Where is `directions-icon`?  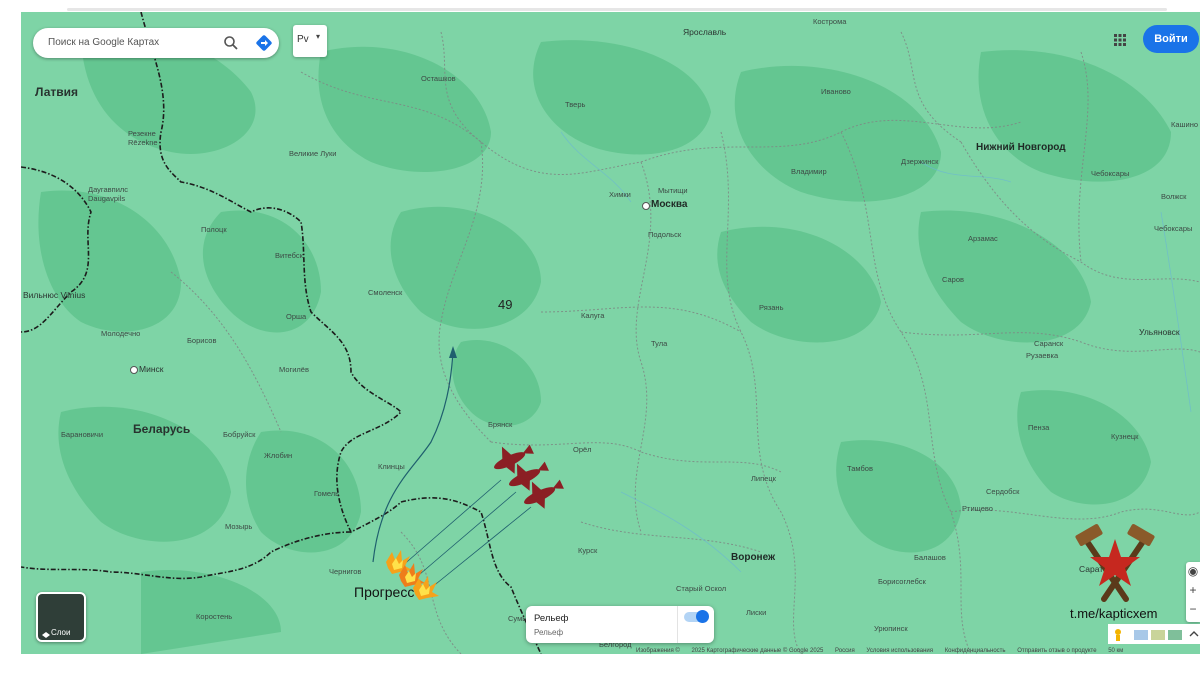
directions-icon is located at coordinates (264, 45).